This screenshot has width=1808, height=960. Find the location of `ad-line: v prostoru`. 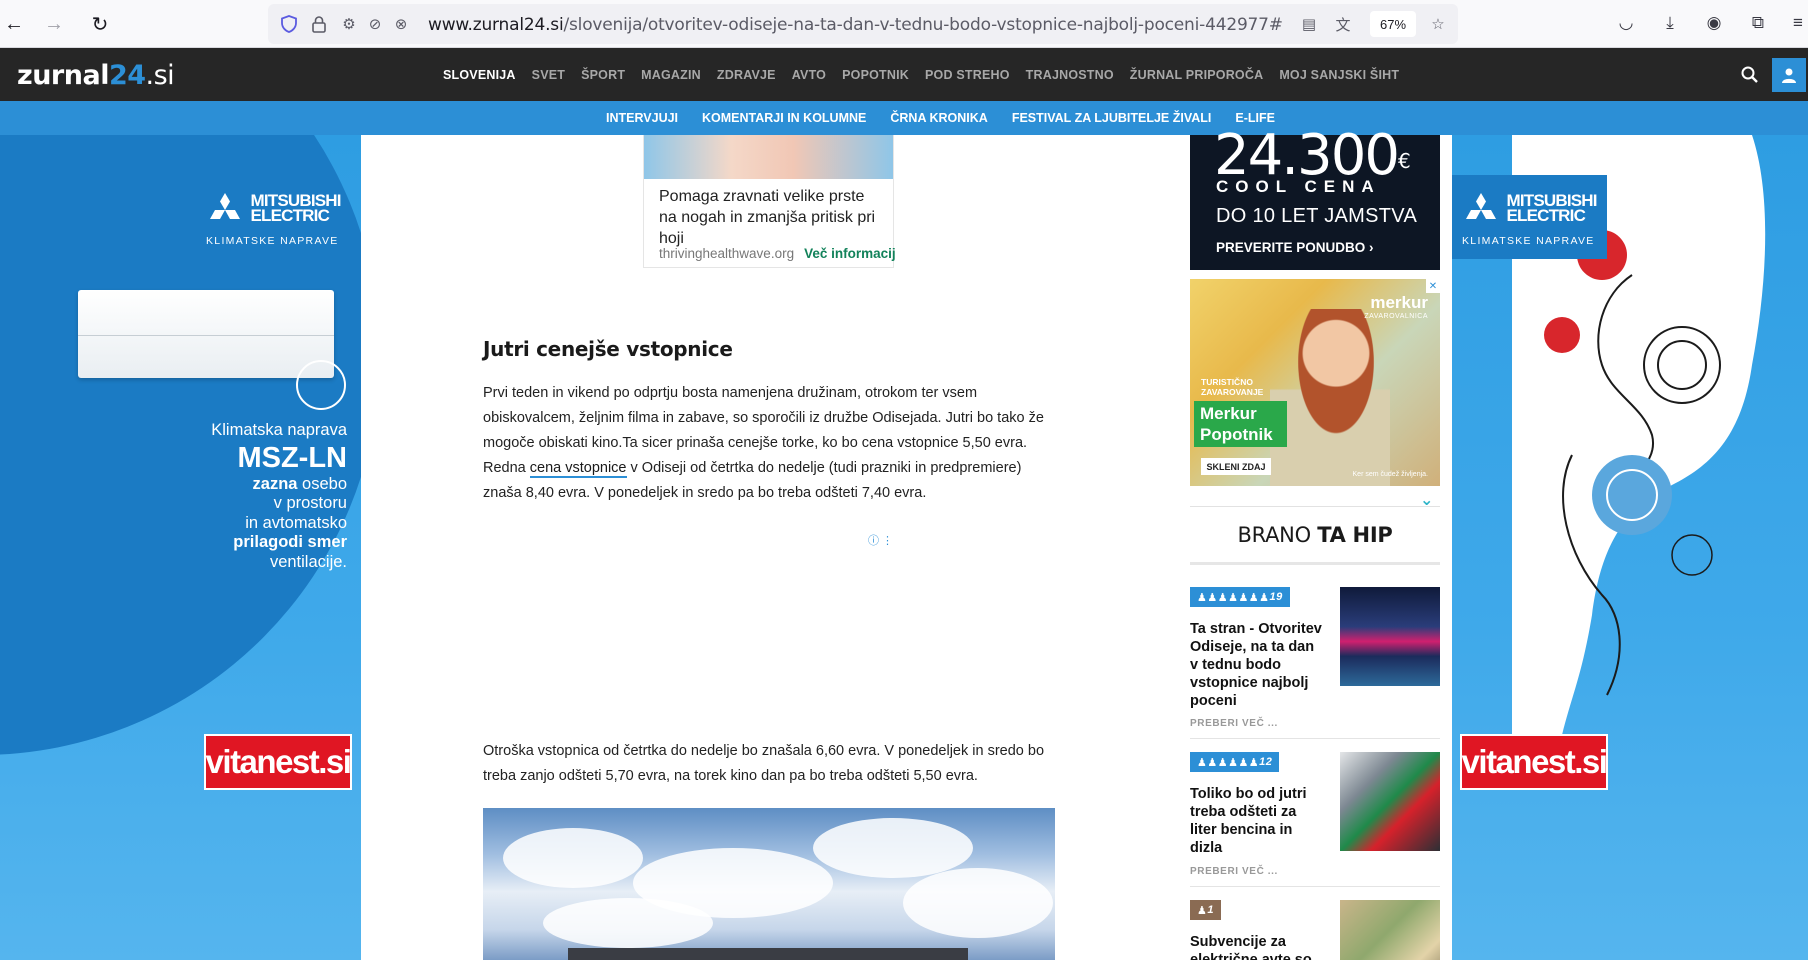

ad-line: v prostoru is located at coordinates (310, 503).